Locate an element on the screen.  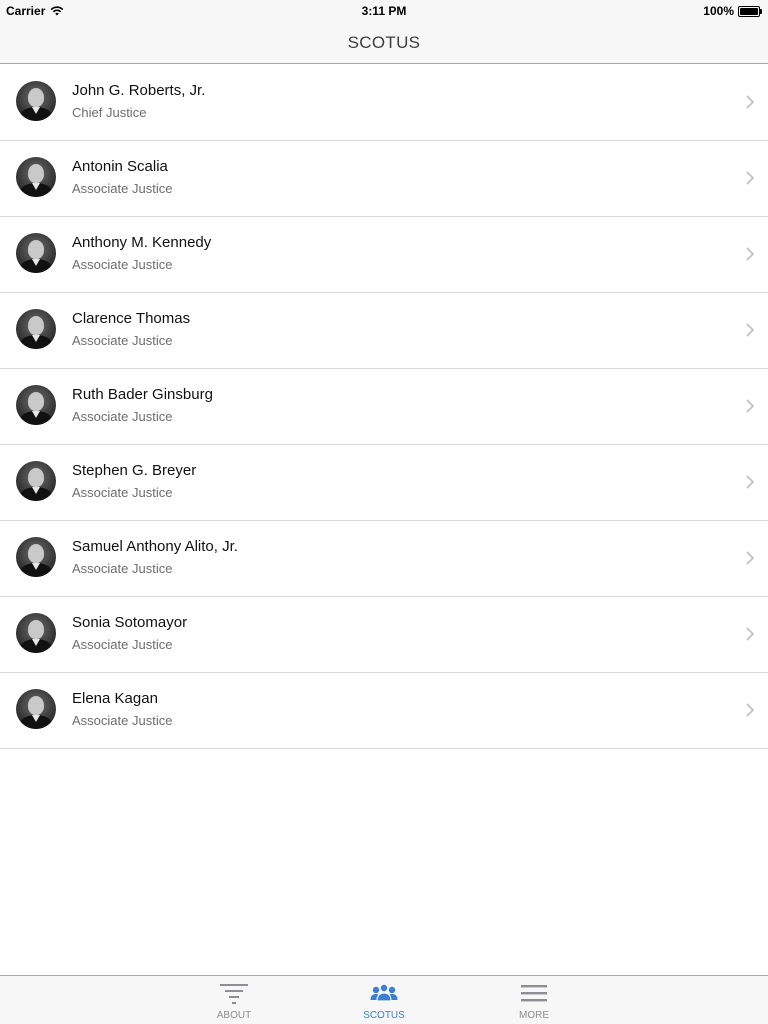
status-bar: Carrier 3:11 PM 100% is located at coordinates (384, 10).